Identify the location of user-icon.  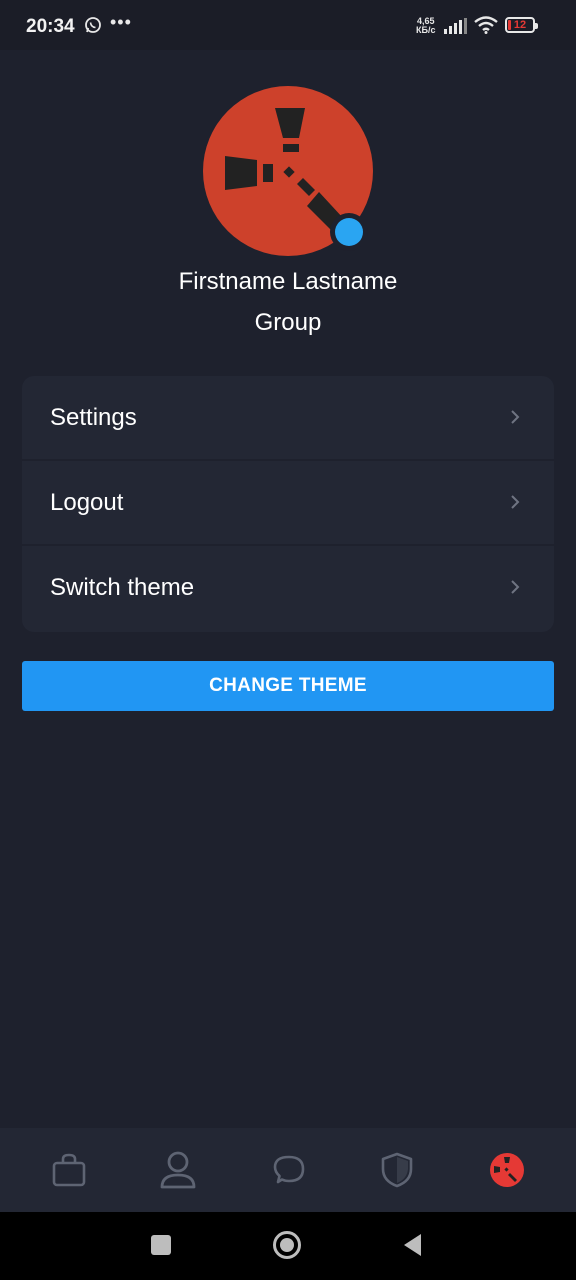
(178, 1170).